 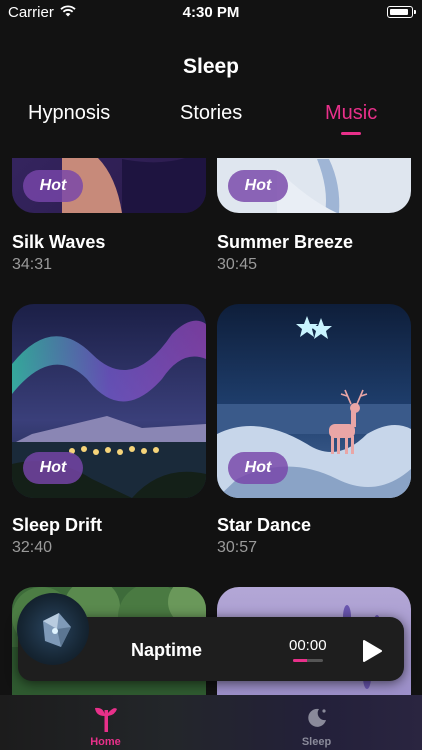 I want to click on player-progress-bar, so click(x=308, y=660).